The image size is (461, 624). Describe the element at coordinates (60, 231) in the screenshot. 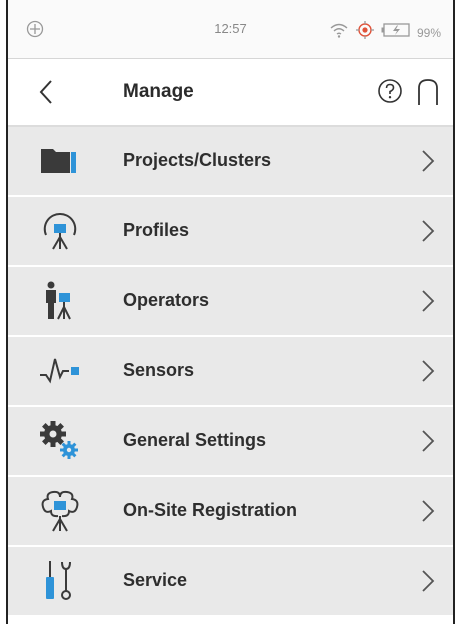

I see `profile-icon` at that location.